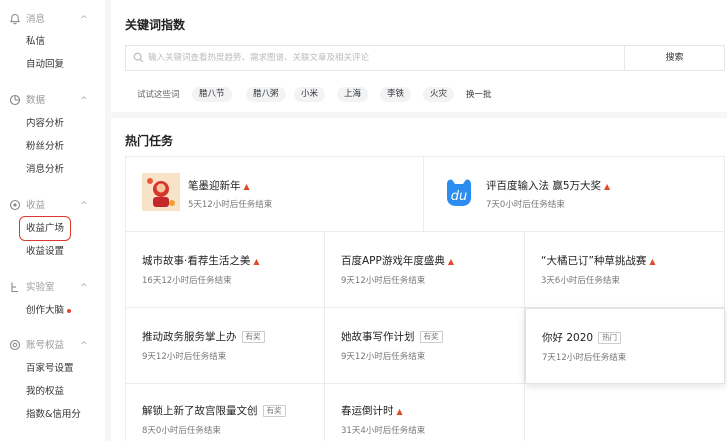 This screenshot has width=727, height=441. What do you see at coordinates (45, 252) in the screenshot?
I see `sidebar-item-income-settings: 收益设置` at bounding box center [45, 252].